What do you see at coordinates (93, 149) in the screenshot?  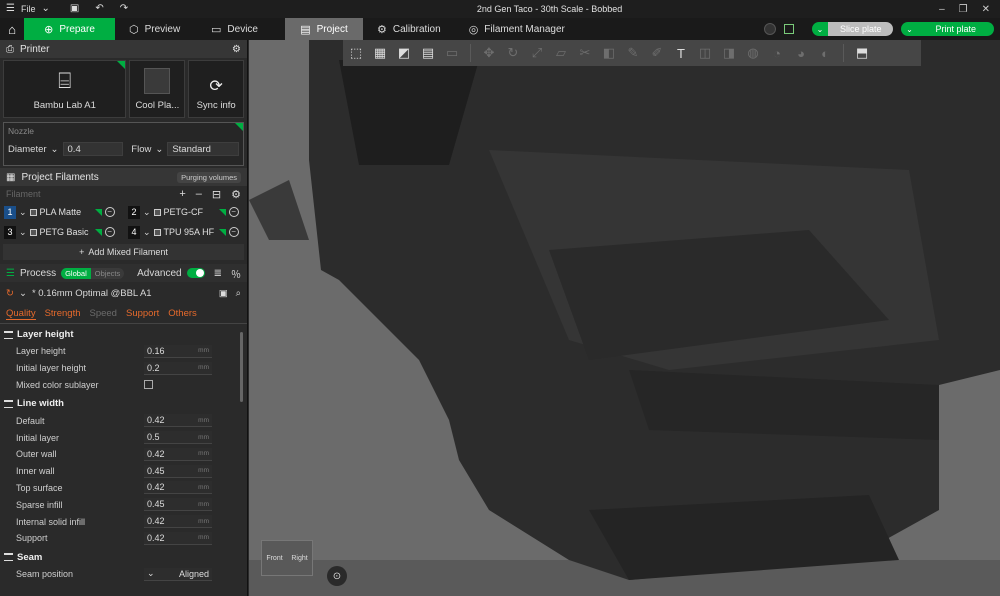 I see `diameter-select: 0.4` at bounding box center [93, 149].